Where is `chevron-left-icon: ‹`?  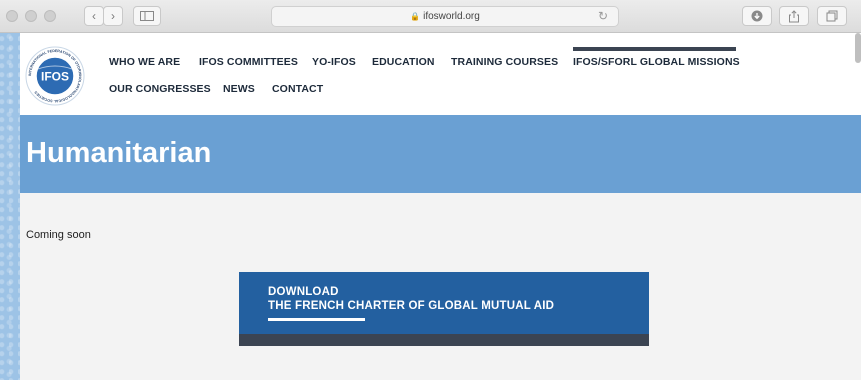 chevron-left-icon: ‹ is located at coordinates (94, 16).